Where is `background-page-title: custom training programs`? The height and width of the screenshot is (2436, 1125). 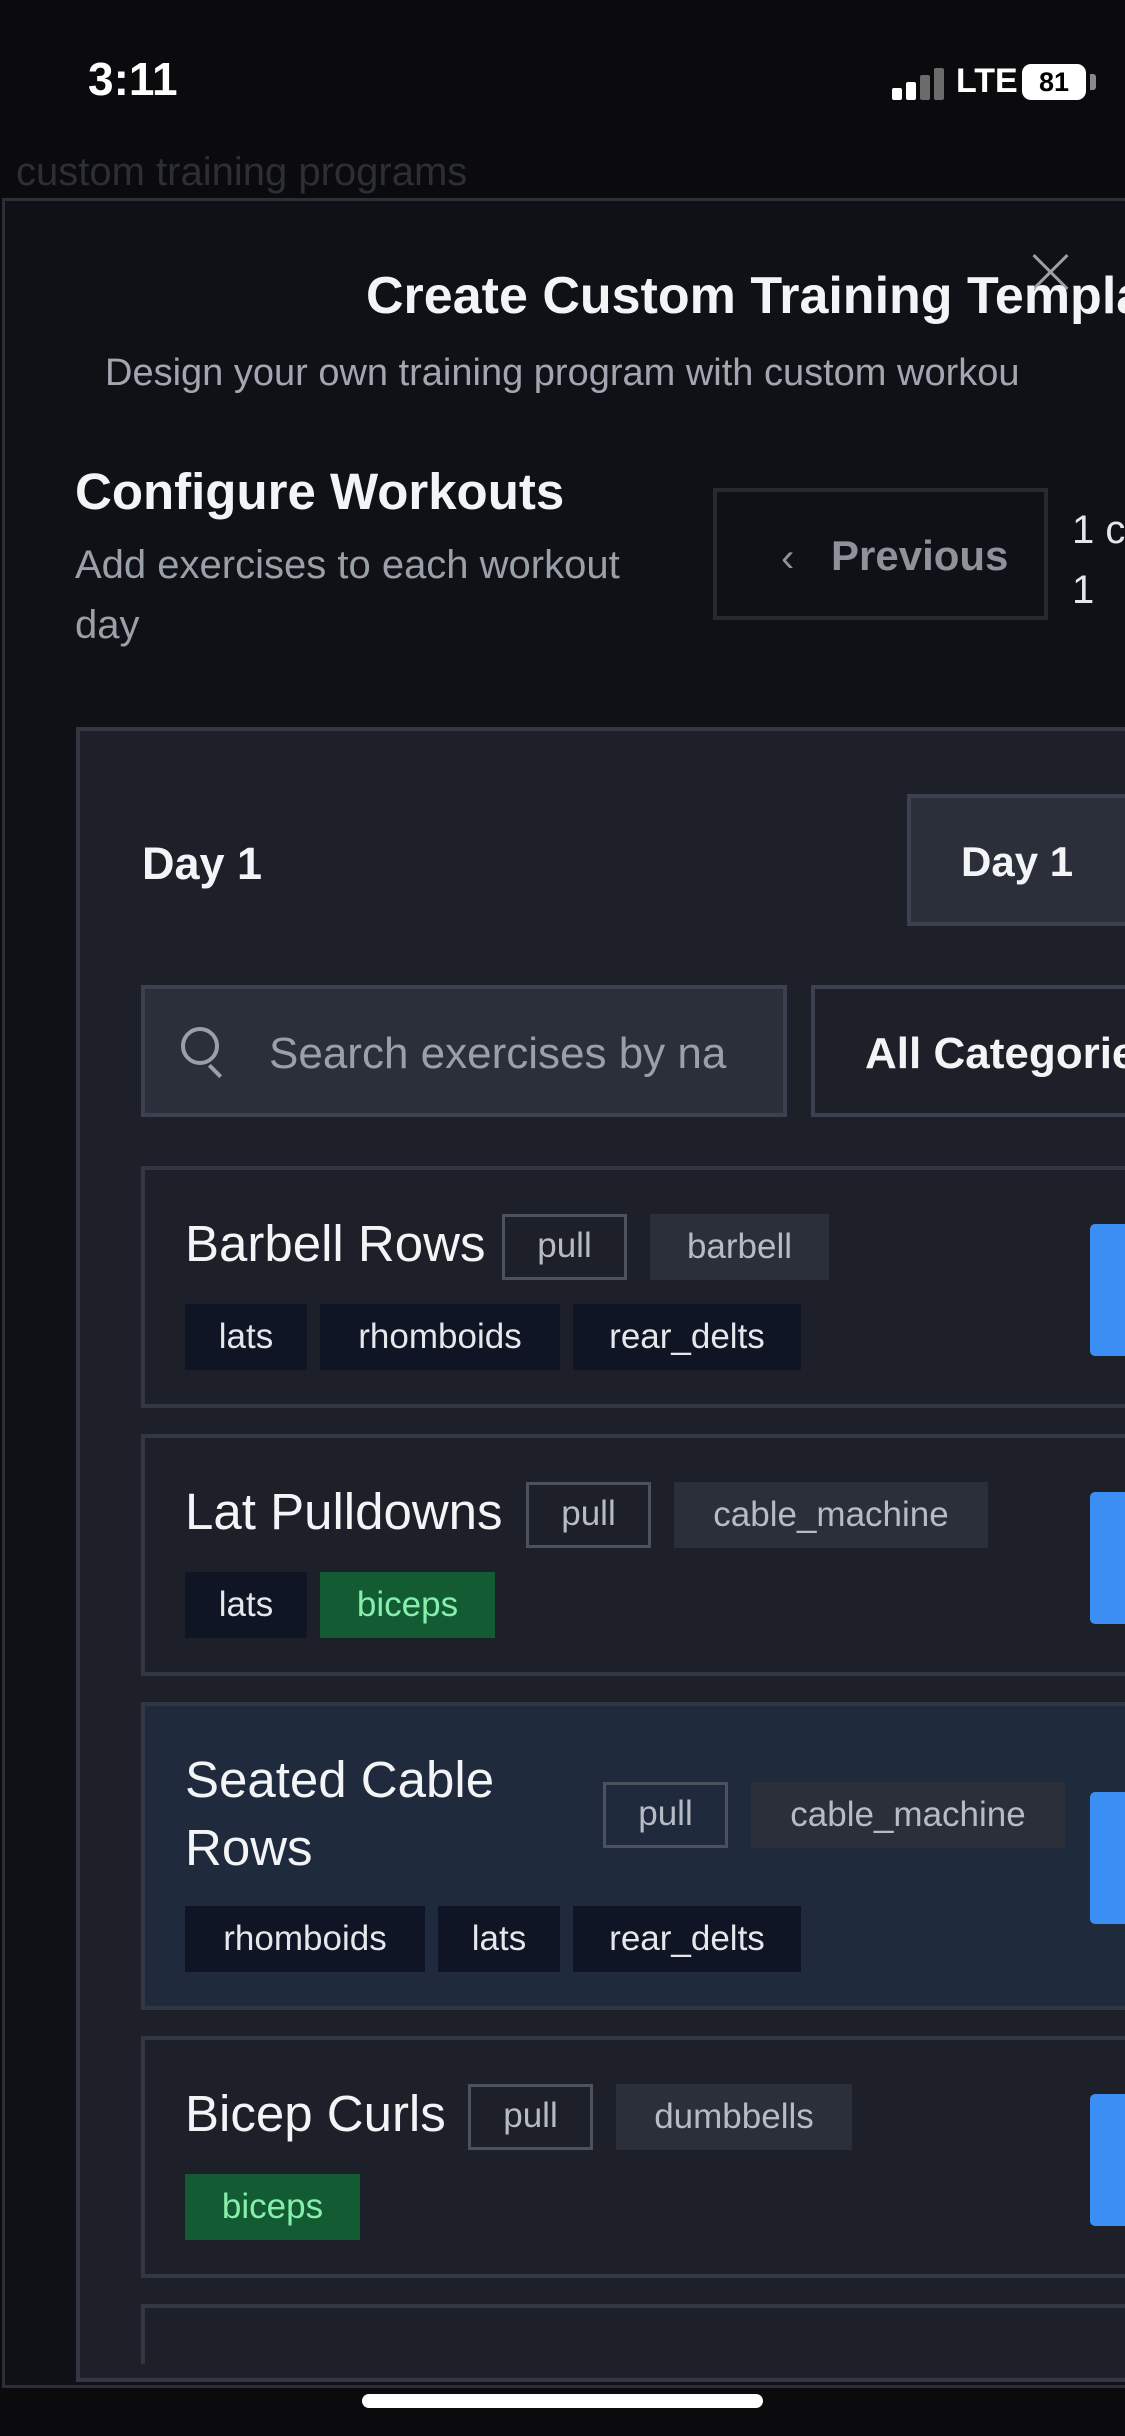
background-page-title: custom training programs is located at coordinates (242, 172).